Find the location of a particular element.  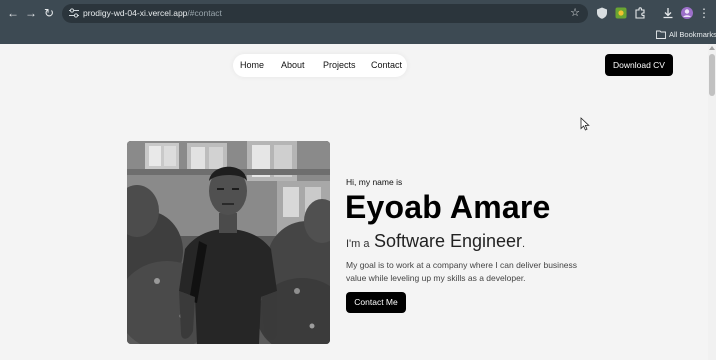

extensions-puzzle-icon is located at coordinates (640, 13).